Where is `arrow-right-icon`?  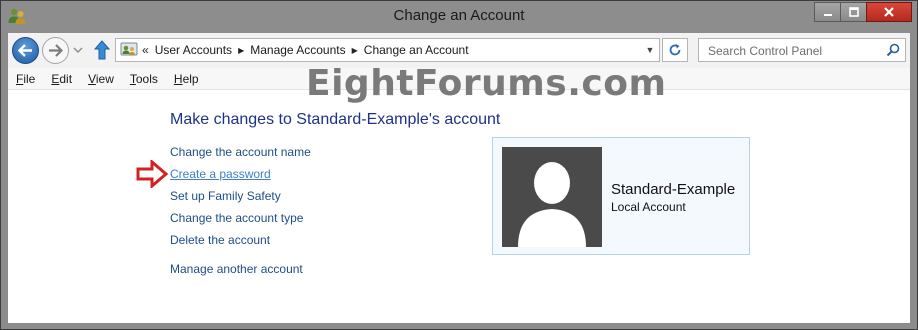 arrow-right-icon is located at coordinates (56, 50).